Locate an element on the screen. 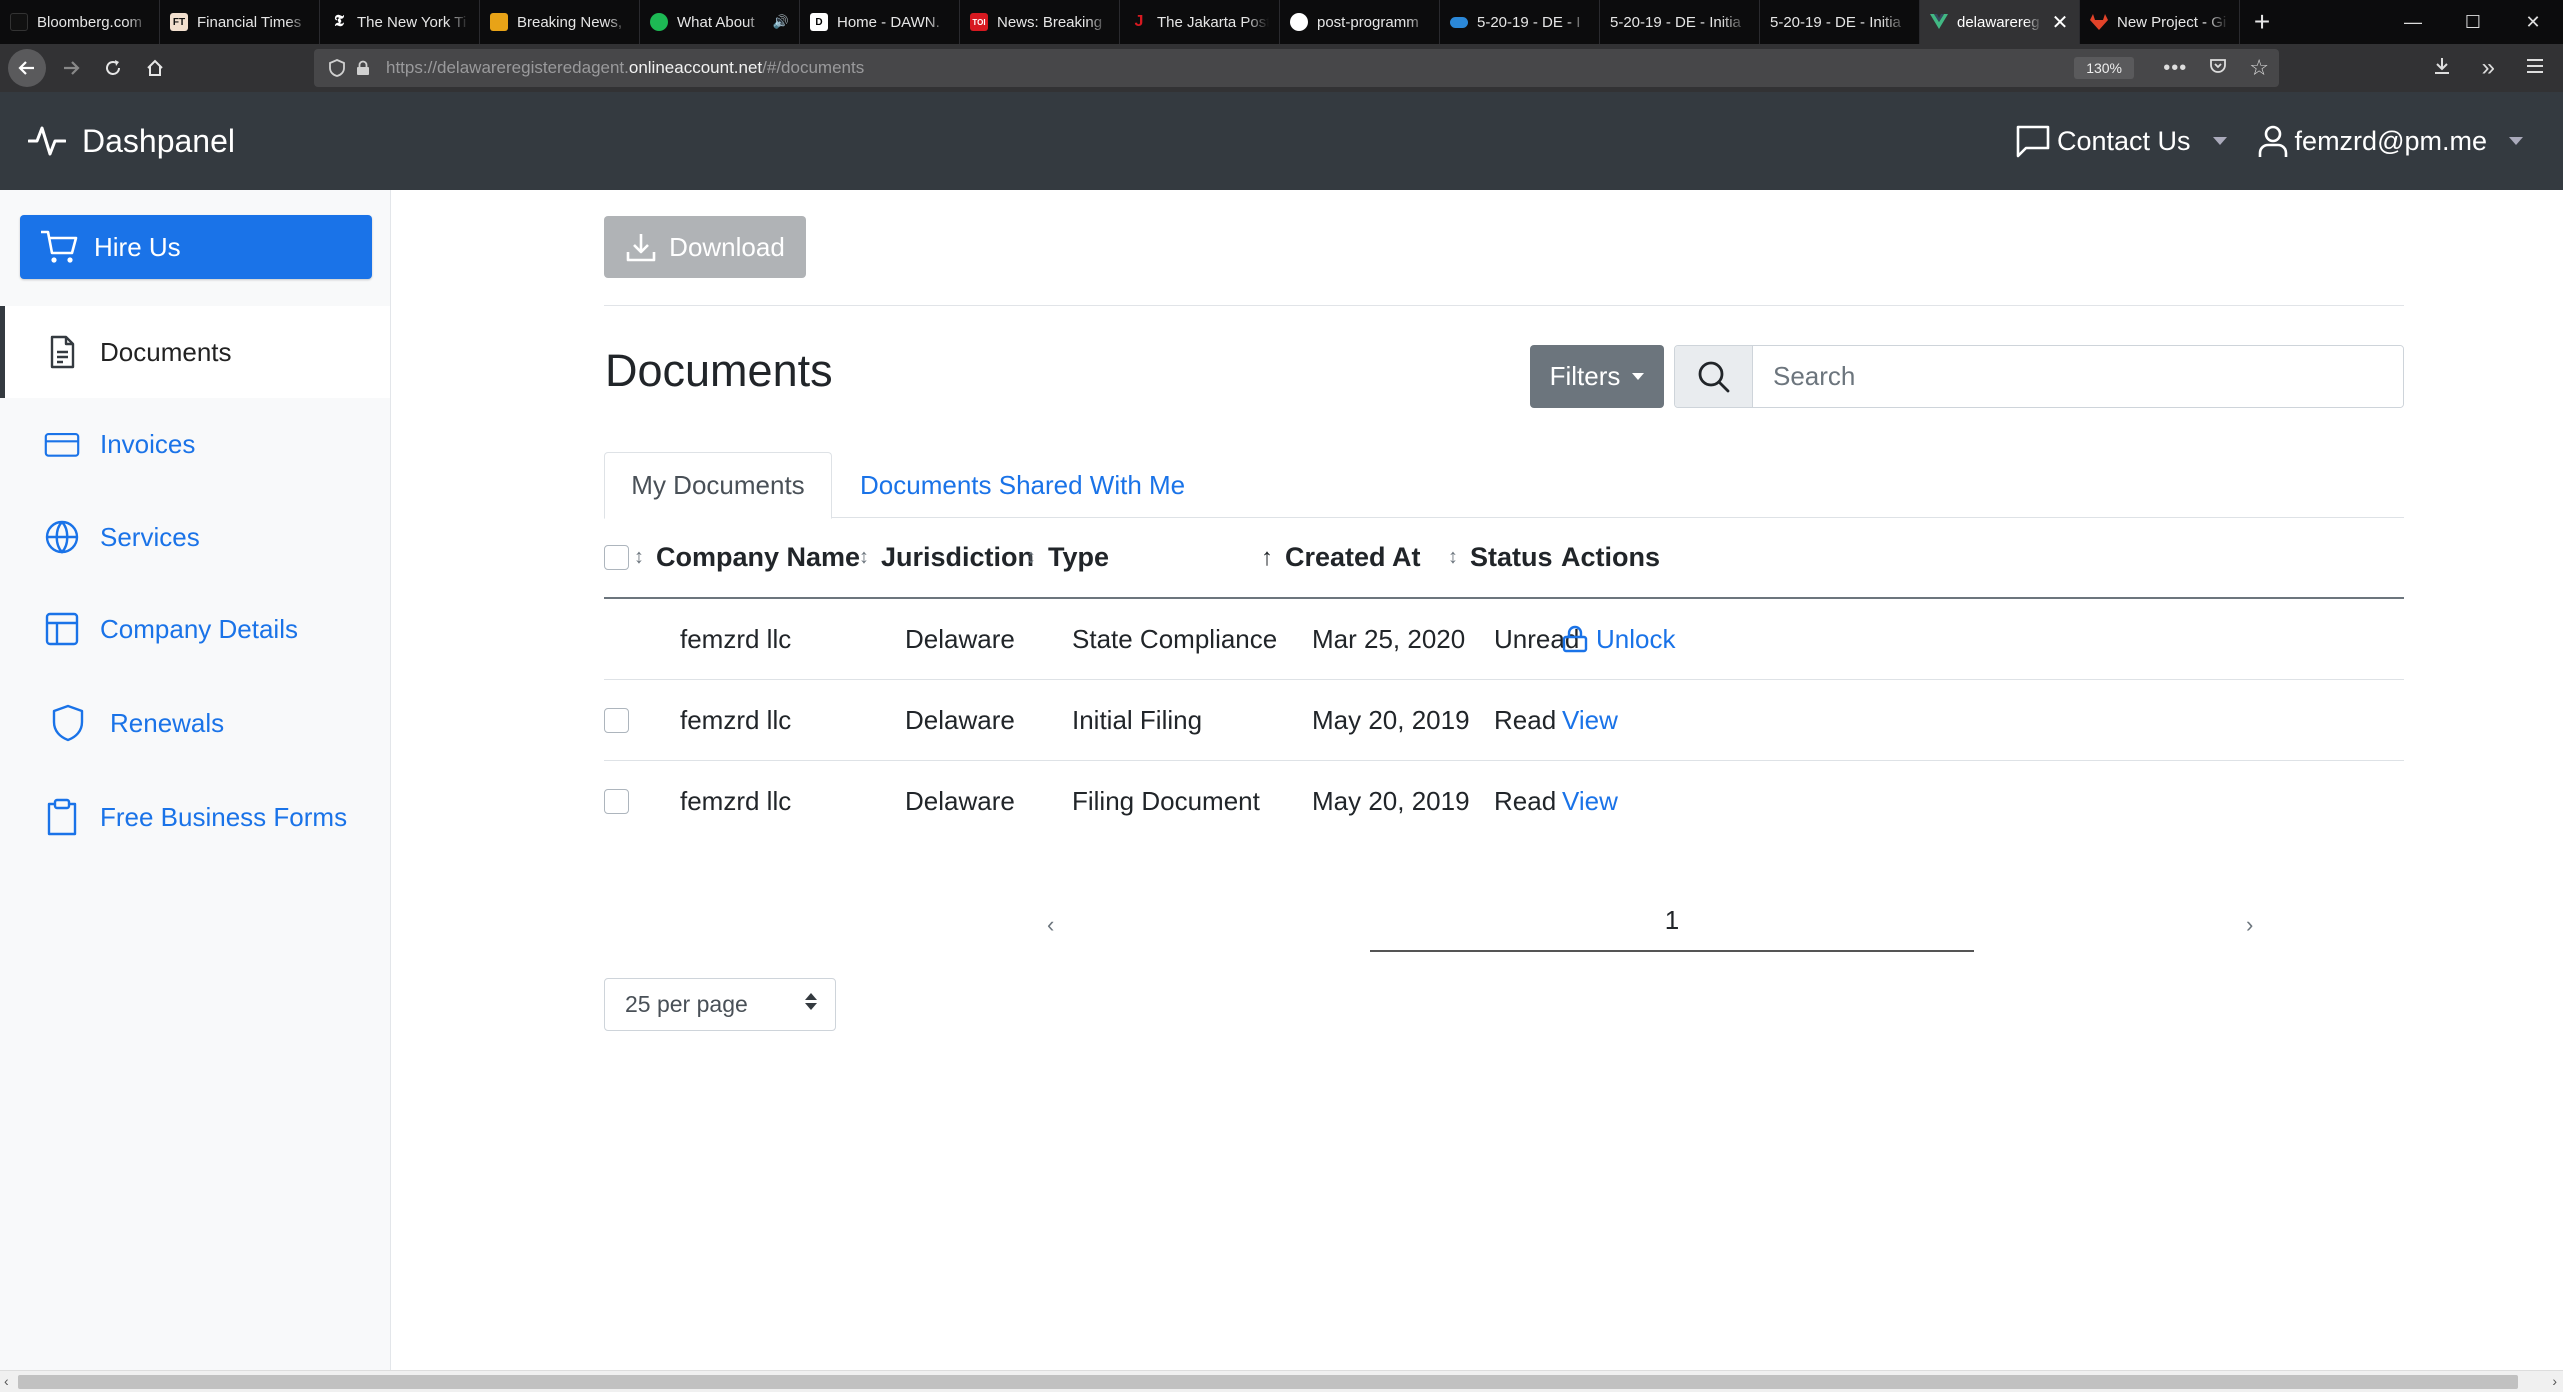 This screenshot has height=1392, width=2563. sidebar-item-company-details: Company Details is located at coordinates (195, 629).